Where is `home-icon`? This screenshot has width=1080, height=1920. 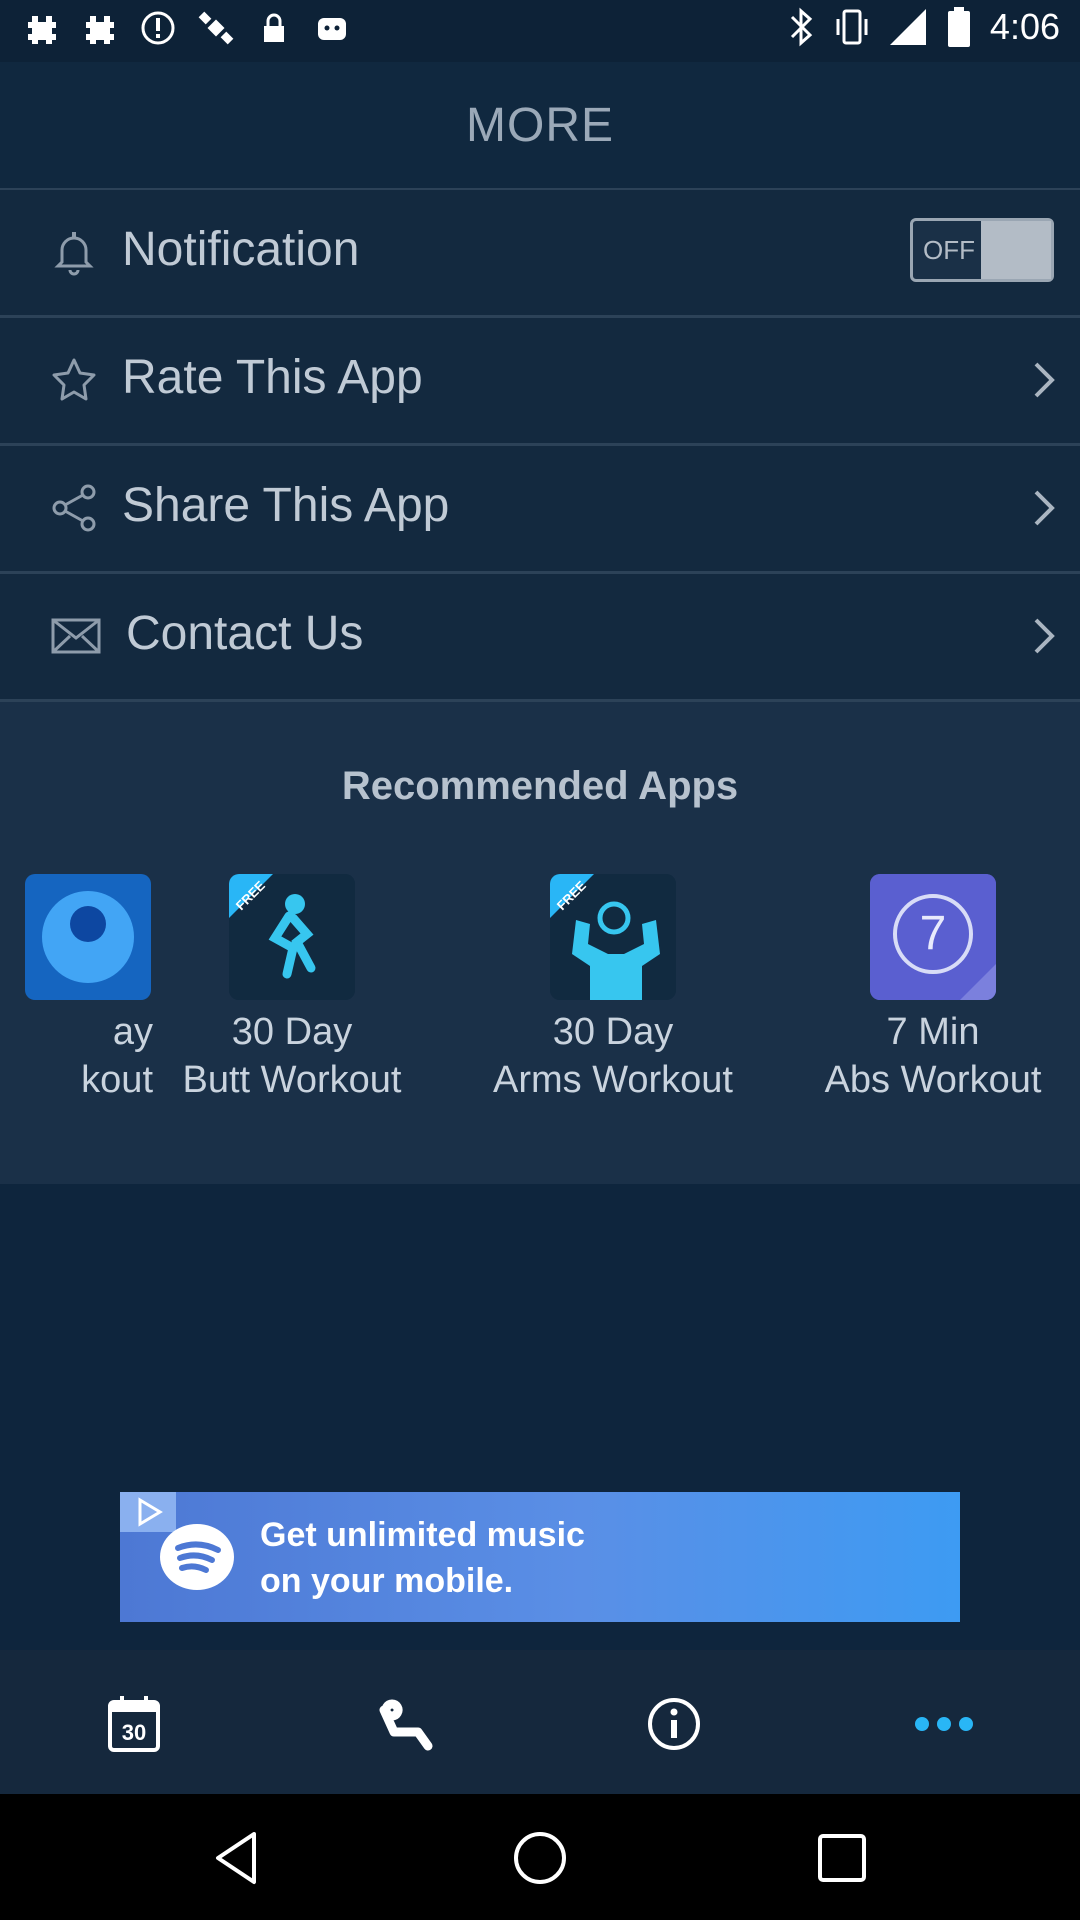
home-icon is located at coordinates (540, 1858).